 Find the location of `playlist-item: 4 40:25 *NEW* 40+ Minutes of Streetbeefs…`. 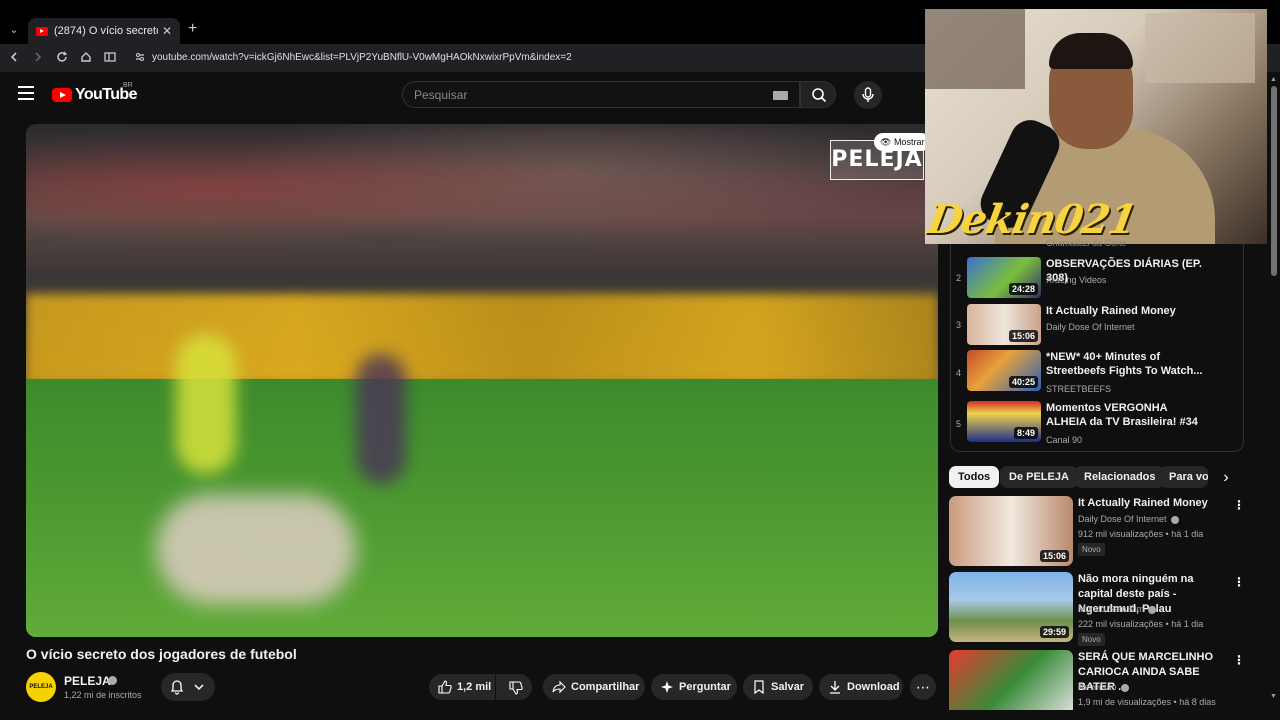

playlist-item: 4 40:25 *NEW* 40+ Minutes of Streetbeefs… is located at coordinates (1097, 372).